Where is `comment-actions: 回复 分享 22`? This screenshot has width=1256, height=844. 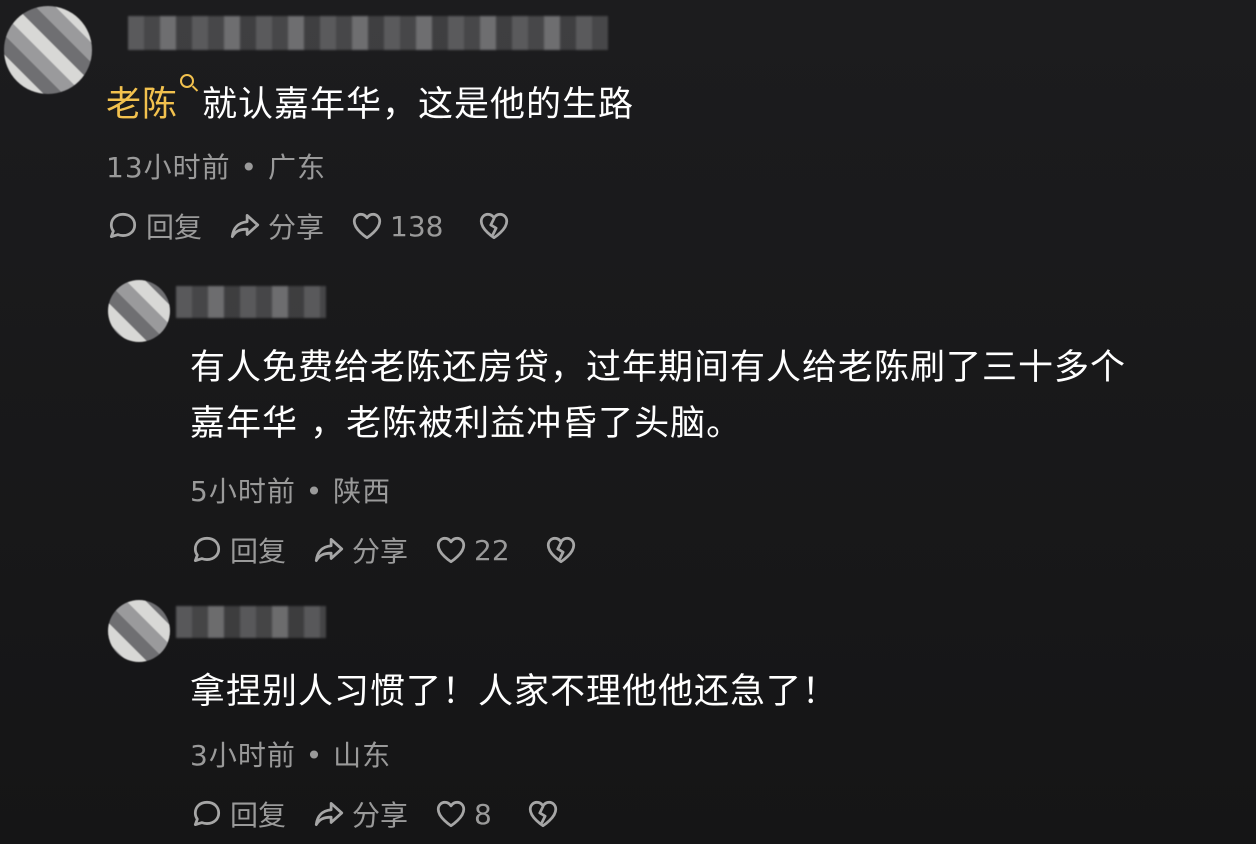 comment-actions: 回复 分享 22 is located at coordinates (384, 550).